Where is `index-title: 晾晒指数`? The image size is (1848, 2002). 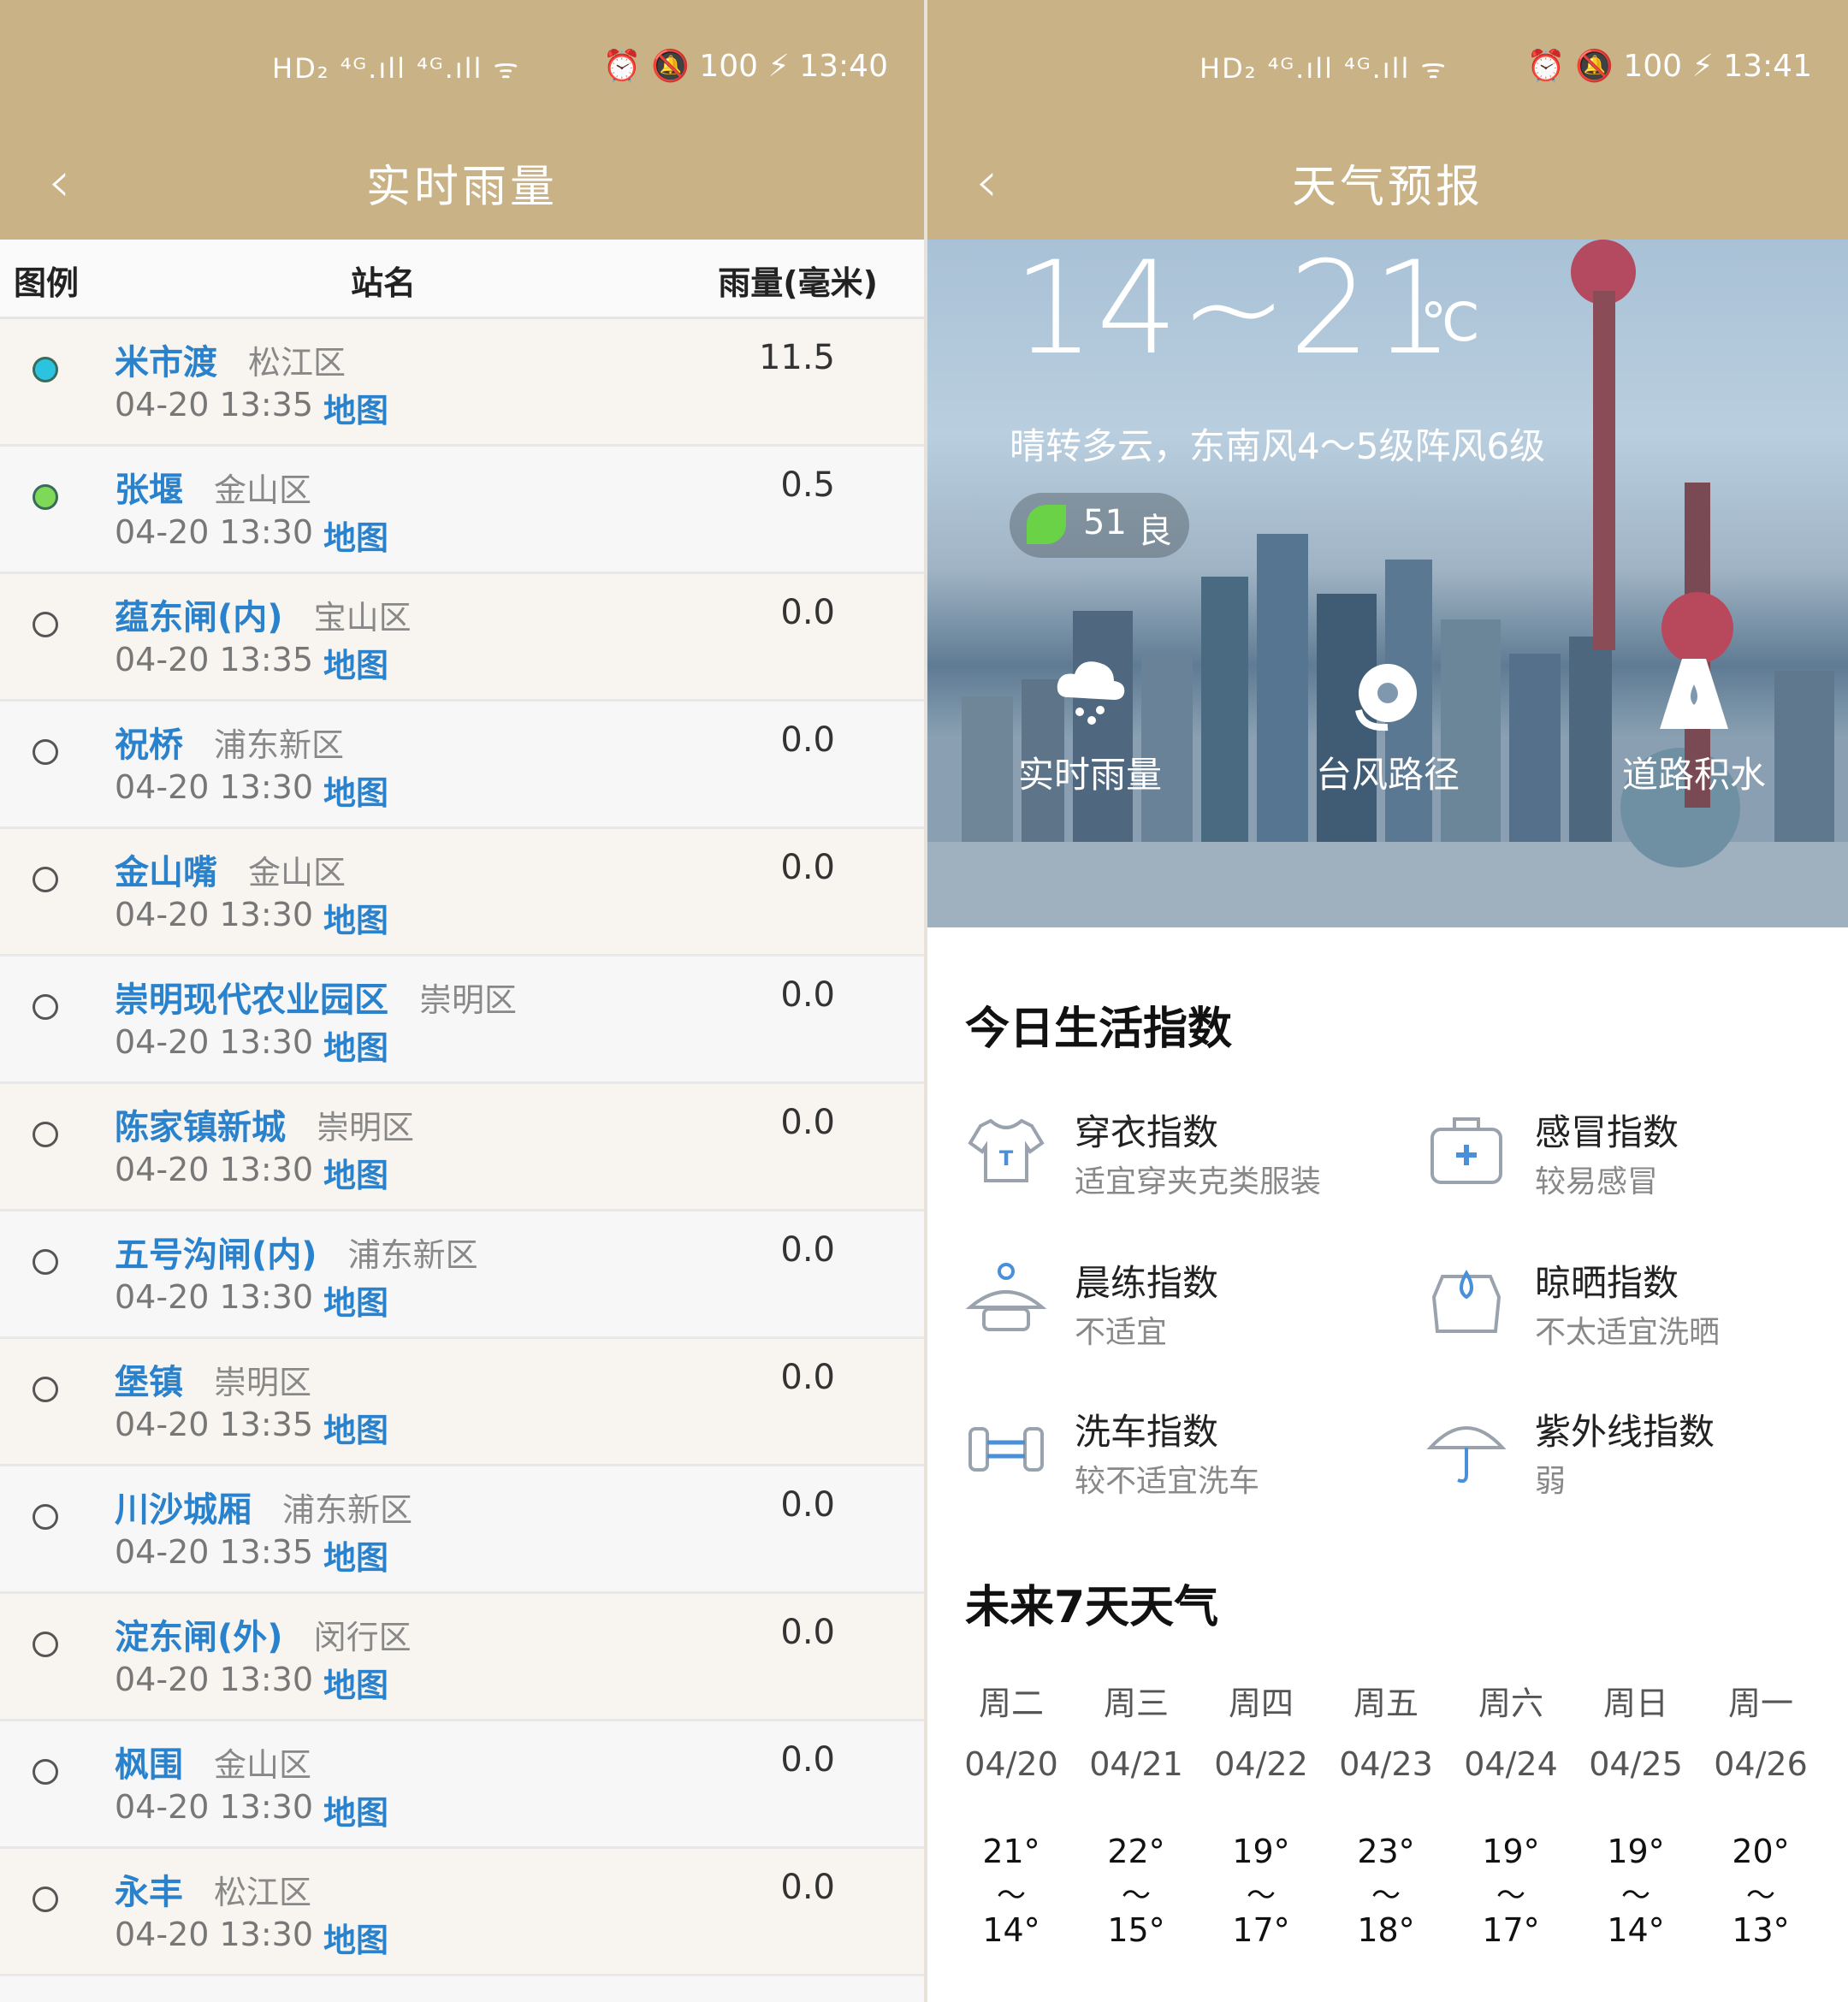
index-title: 晾晒指数 is located at coordinates (1607, 1283).